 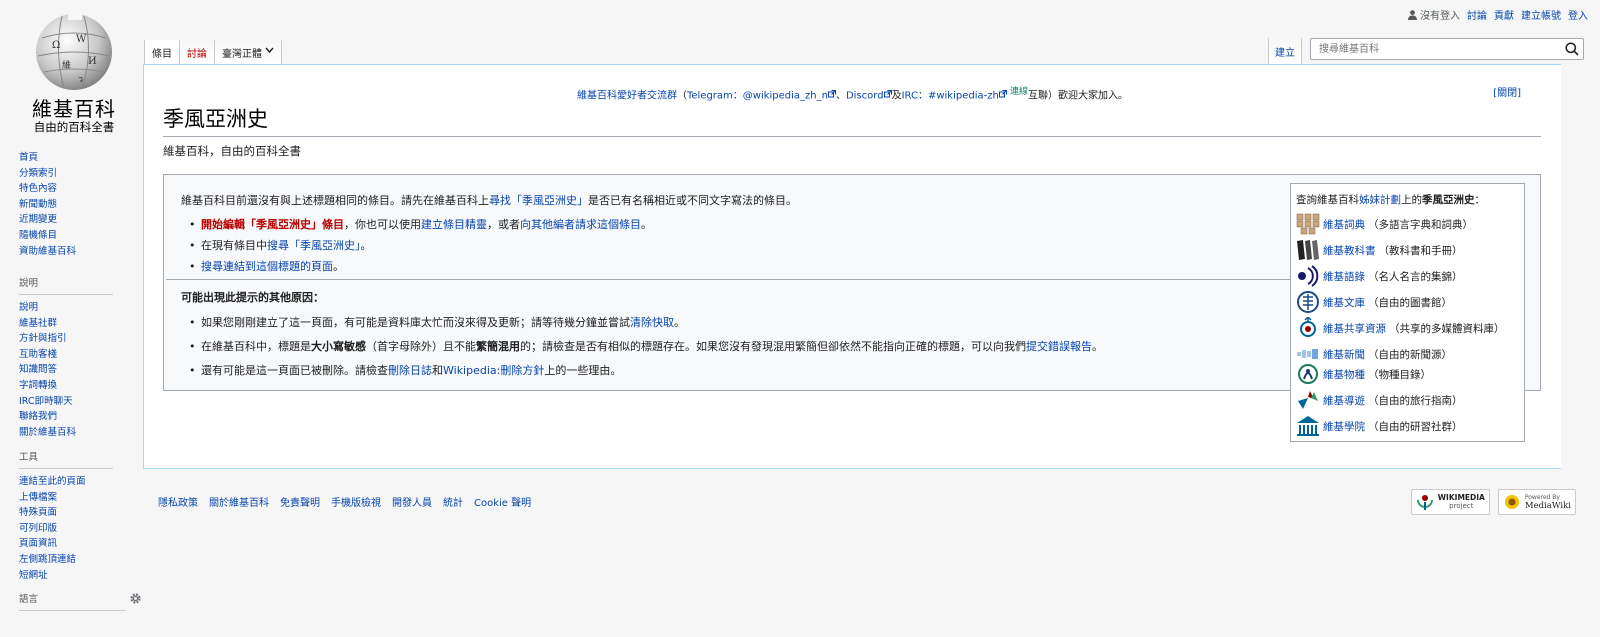 I want to click on sister-link: 維基文庫, so click(x=1344, y=302).